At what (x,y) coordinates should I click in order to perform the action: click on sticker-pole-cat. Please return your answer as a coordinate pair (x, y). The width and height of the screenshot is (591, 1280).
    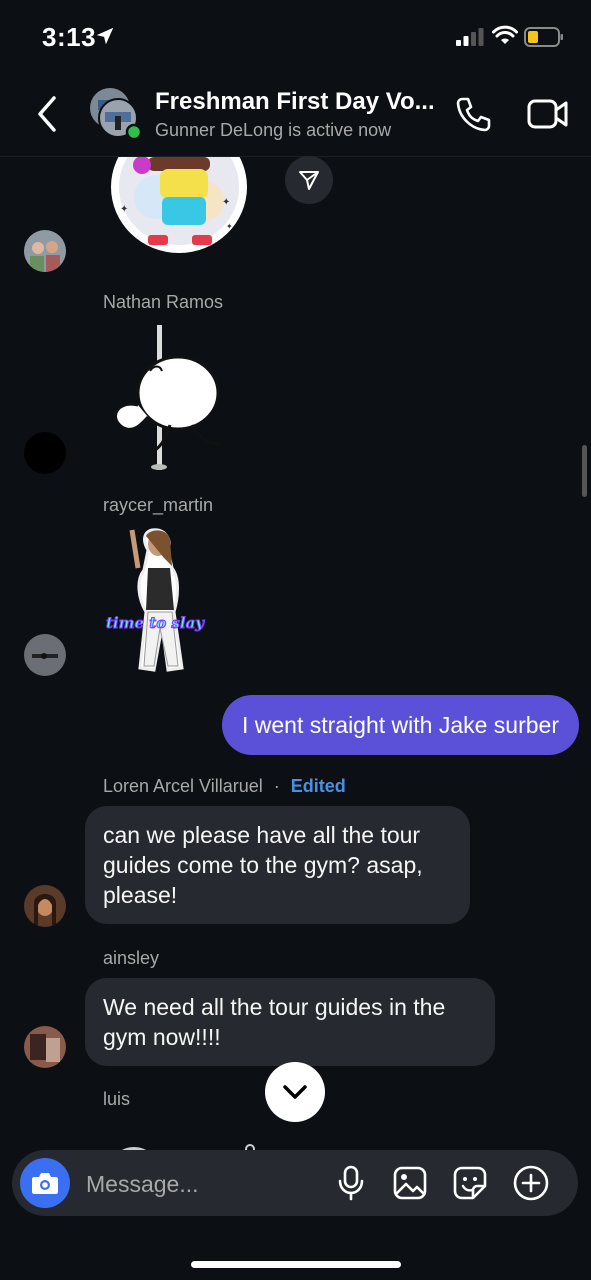
    Looking at the image, I should click on (162, 397).